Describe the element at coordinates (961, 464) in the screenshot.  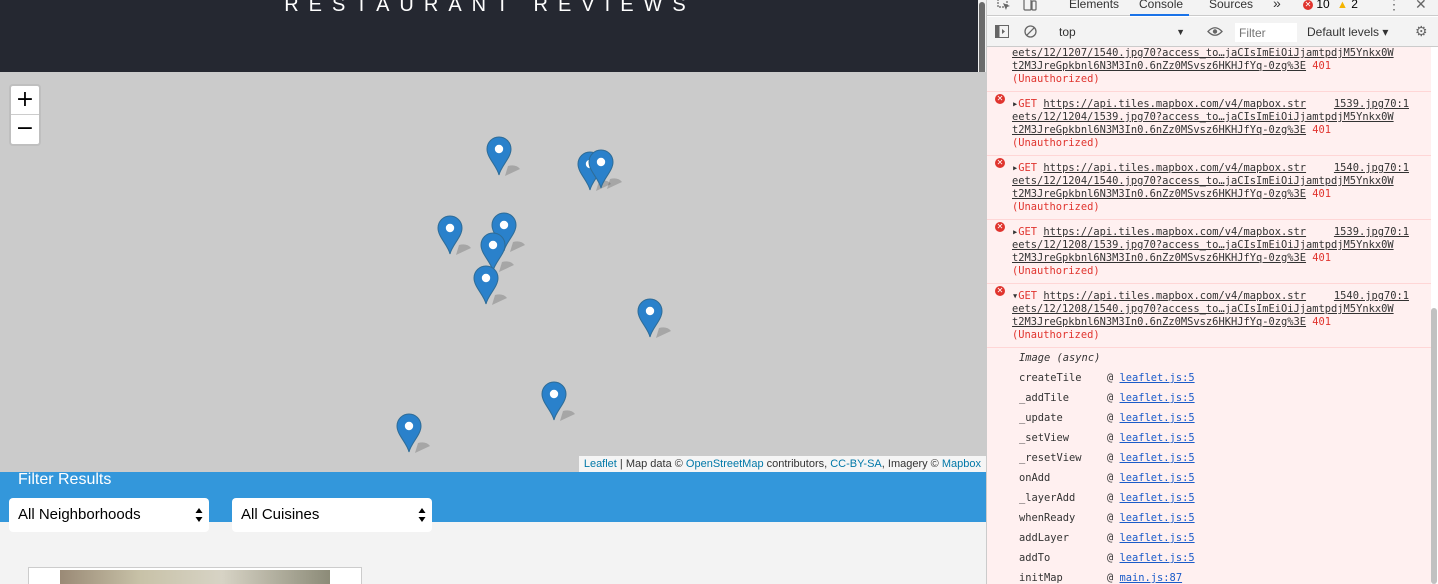
I see `mapbox-link: Mapbox` at that location.